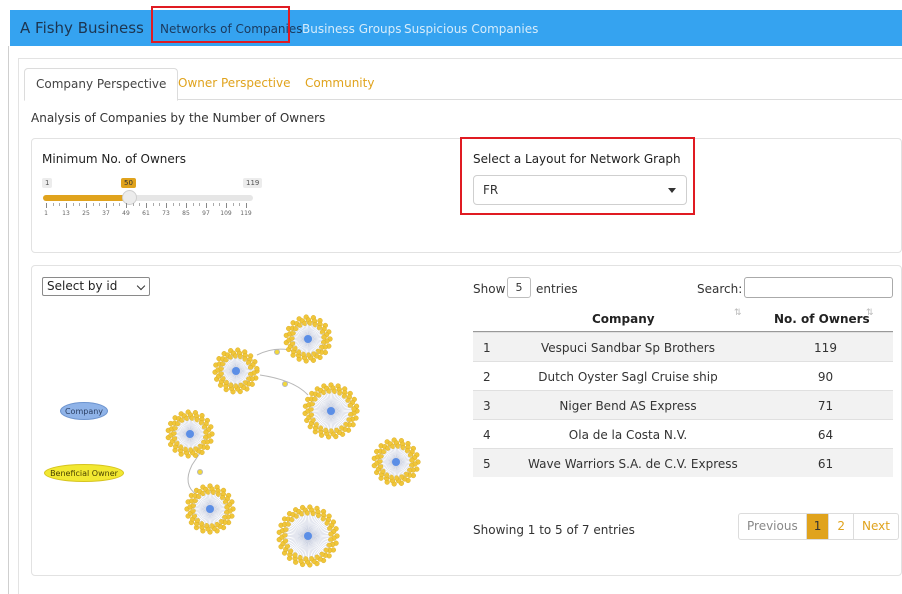  I want to click on legend-beneficial-owner-node: Beneficial Owner, so click(84, 473).